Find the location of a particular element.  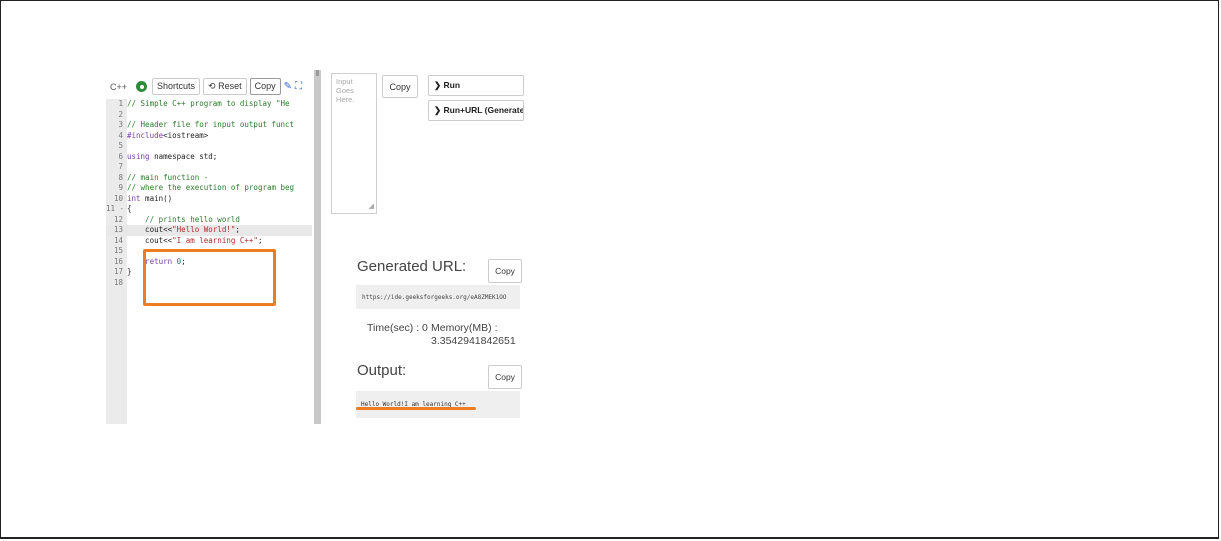

highlight-box is located at coordinates (209, 277).